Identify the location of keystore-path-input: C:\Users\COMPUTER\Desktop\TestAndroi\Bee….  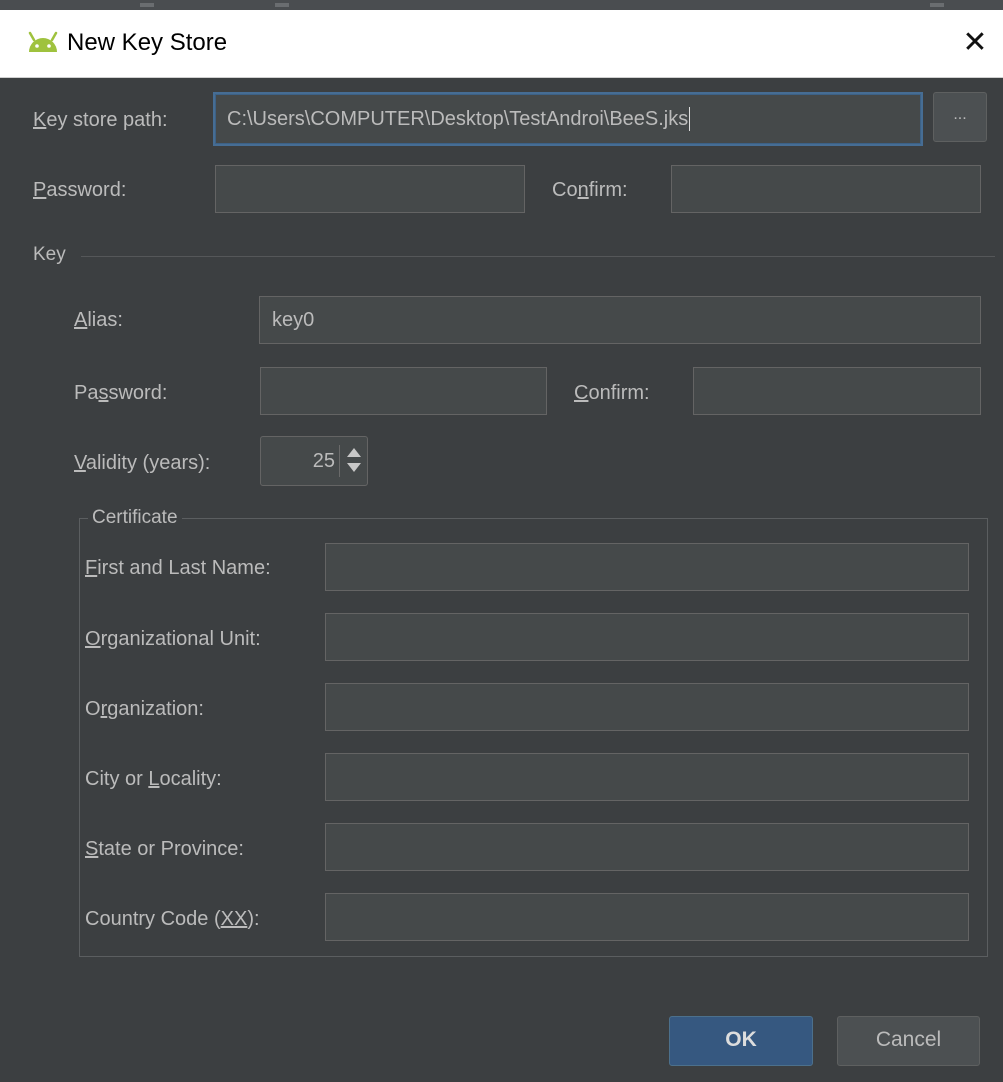
(568, 119).